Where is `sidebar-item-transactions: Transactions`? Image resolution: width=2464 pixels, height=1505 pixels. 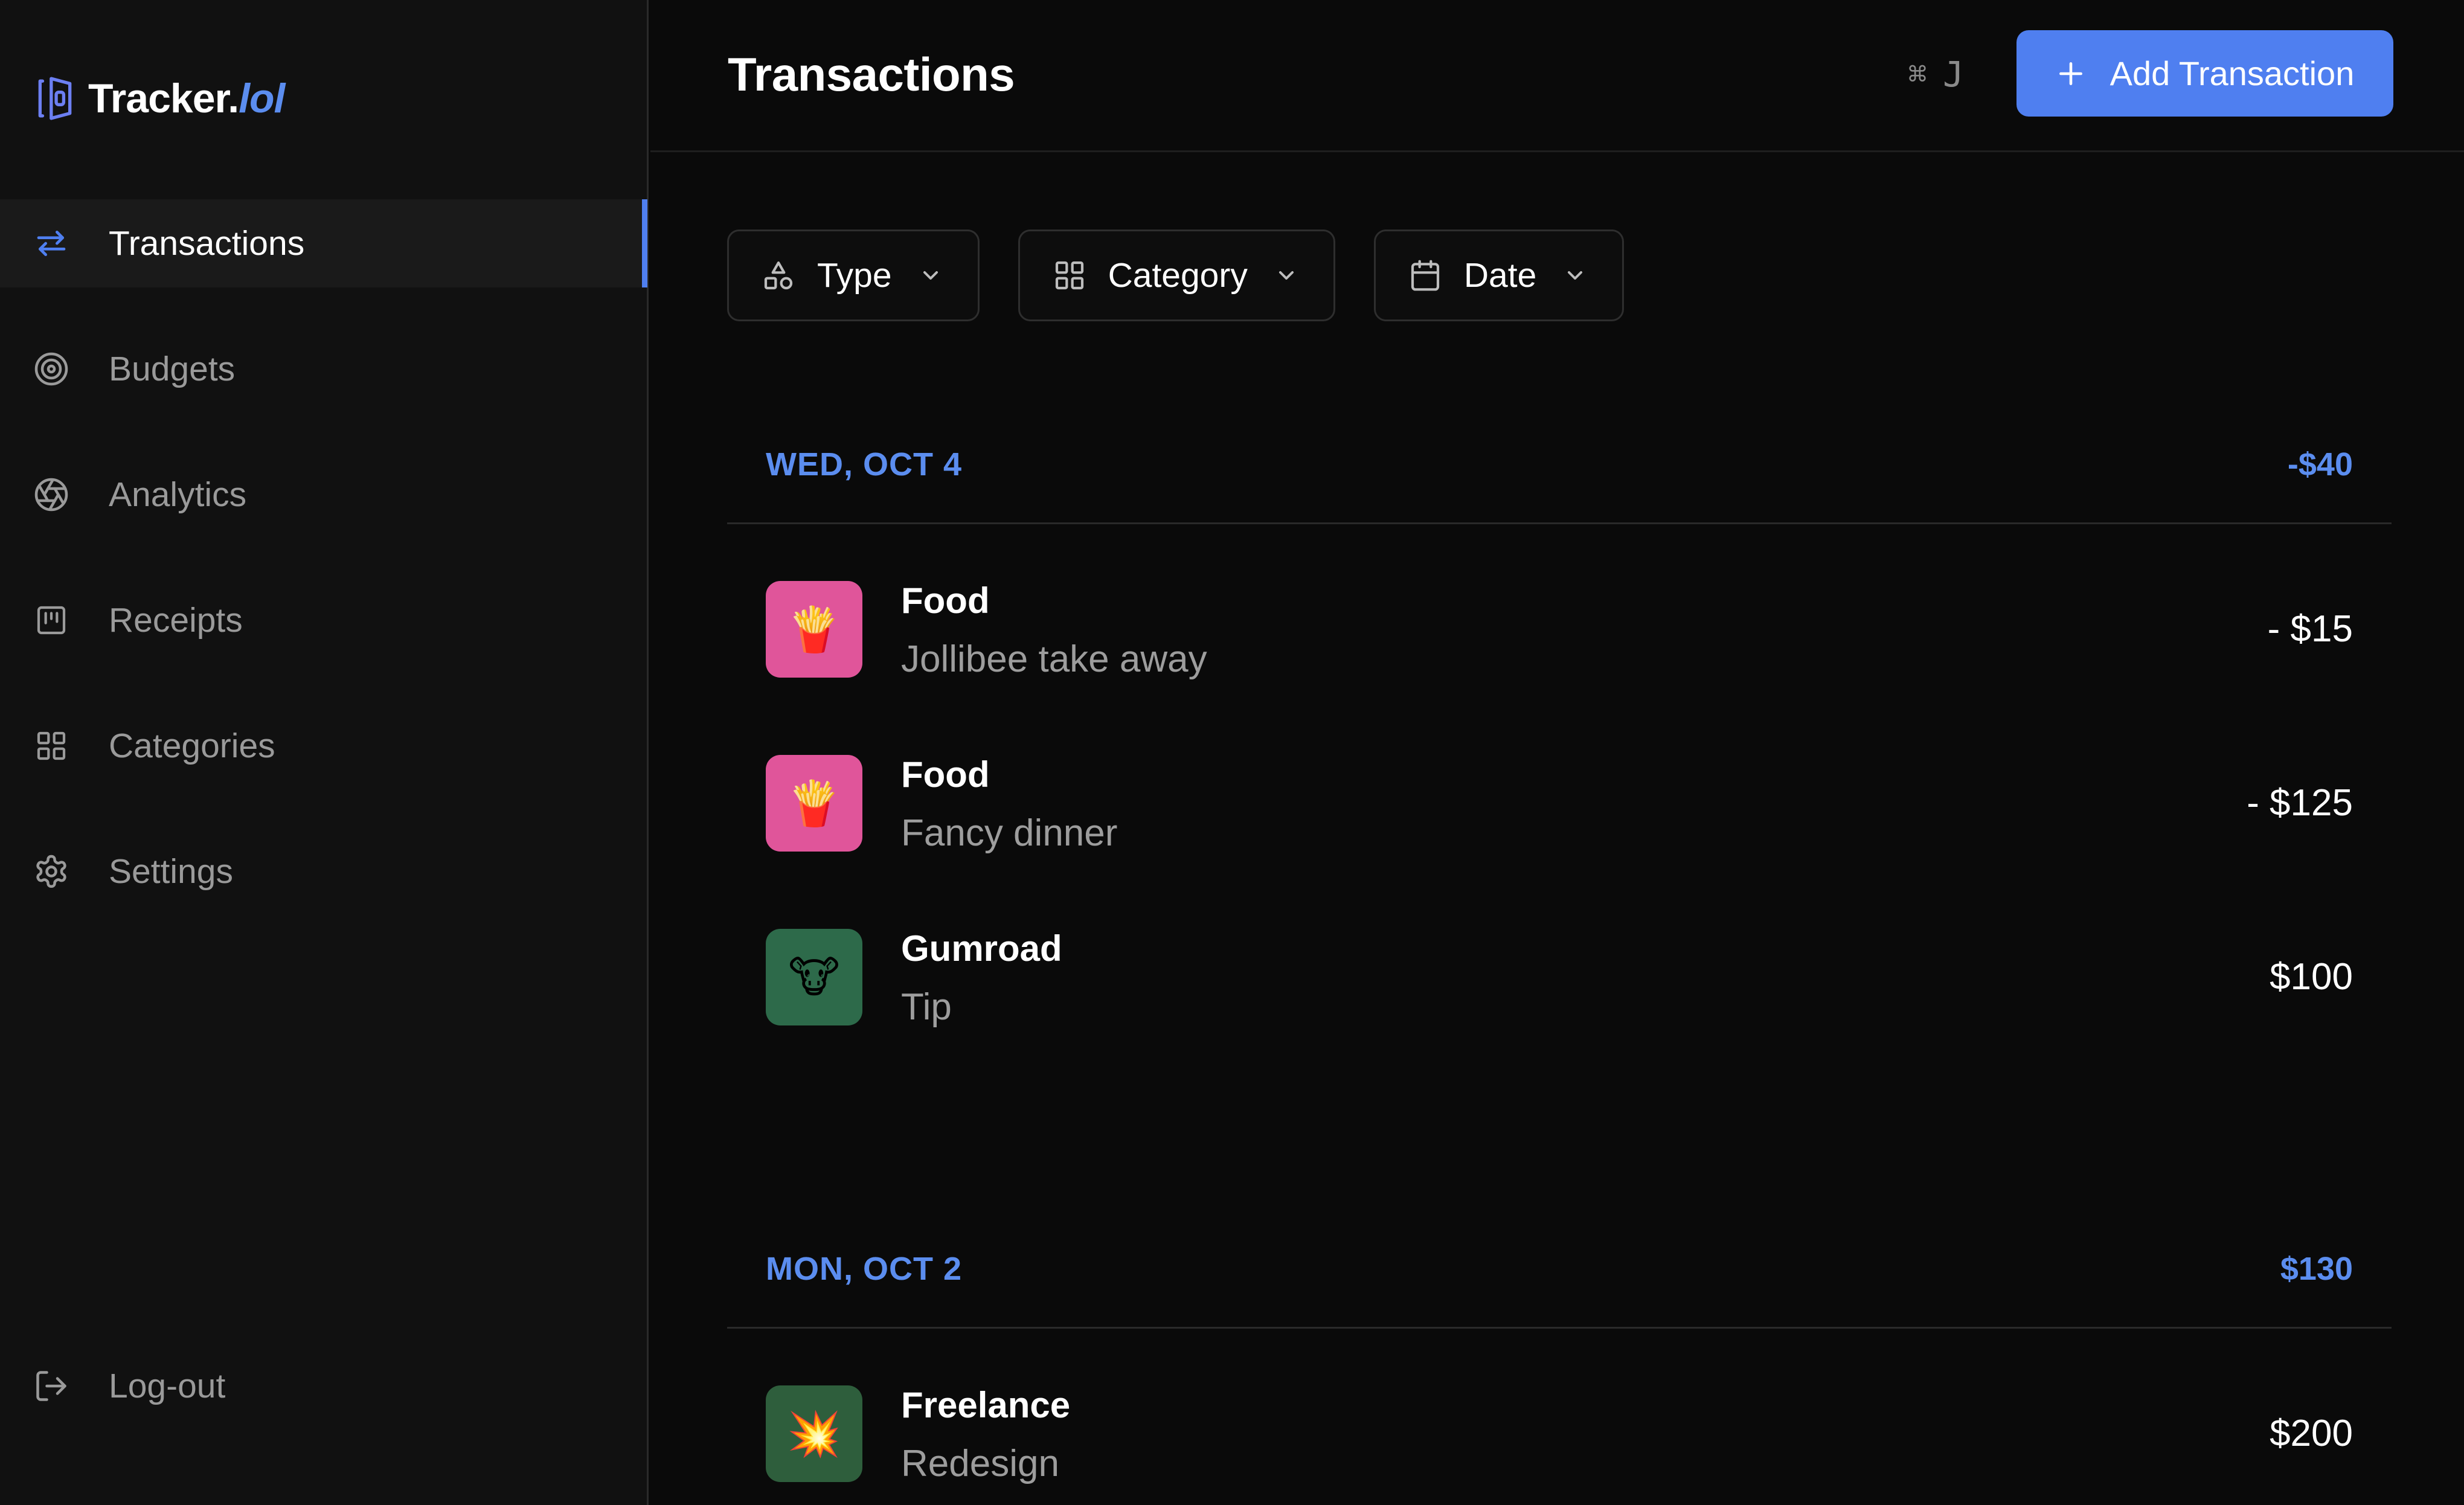
sidebar-item-transactions: Transactions is located at coordinates (323, 243).